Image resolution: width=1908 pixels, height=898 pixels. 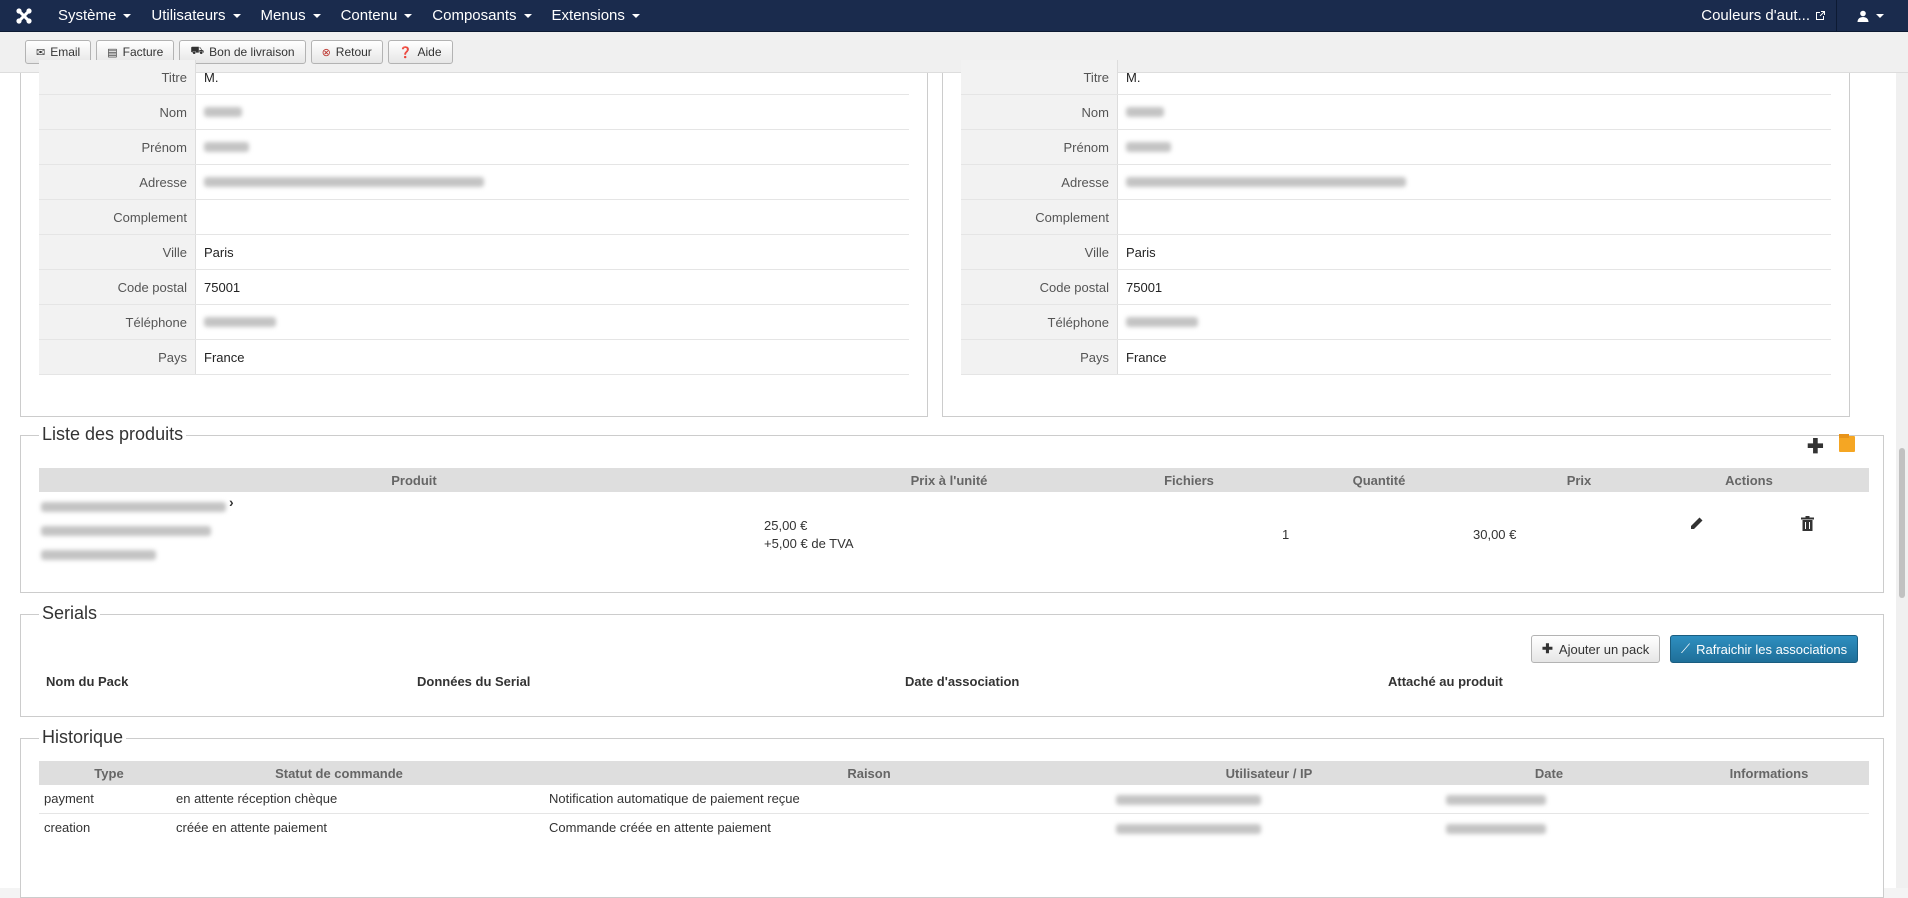 I want to click on refresh-associations-button: ⟋ Rafraichir les associations, so click(x=1764, y=649).